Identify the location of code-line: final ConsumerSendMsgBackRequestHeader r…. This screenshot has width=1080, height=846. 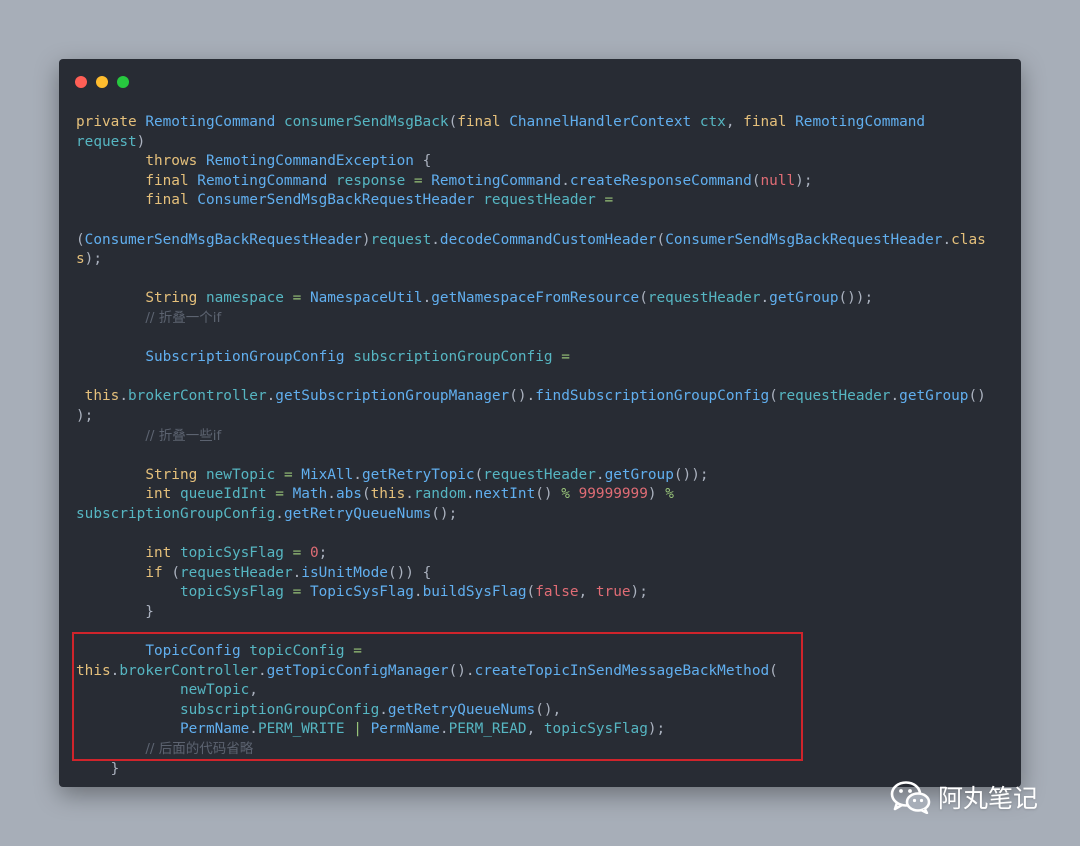
(531, 201).